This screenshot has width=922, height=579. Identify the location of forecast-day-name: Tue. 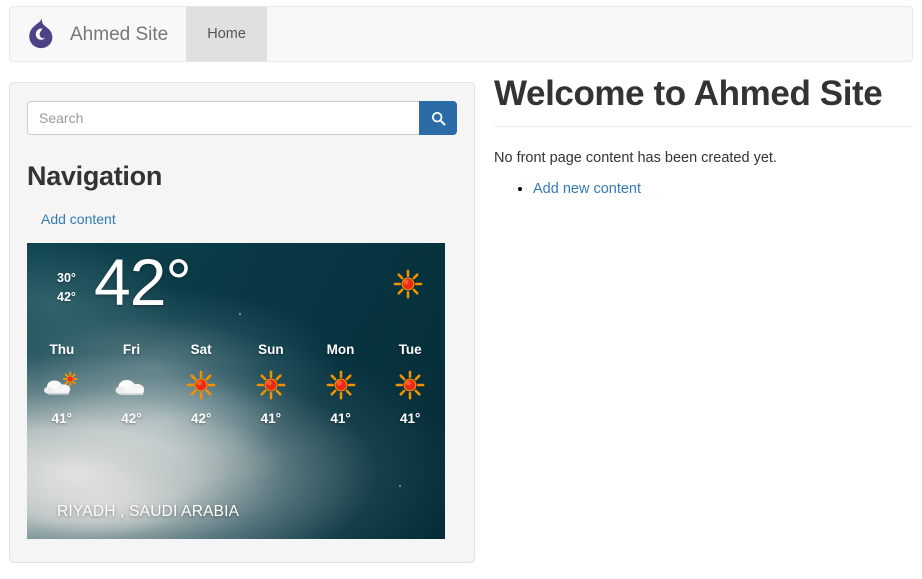
(410, 349).